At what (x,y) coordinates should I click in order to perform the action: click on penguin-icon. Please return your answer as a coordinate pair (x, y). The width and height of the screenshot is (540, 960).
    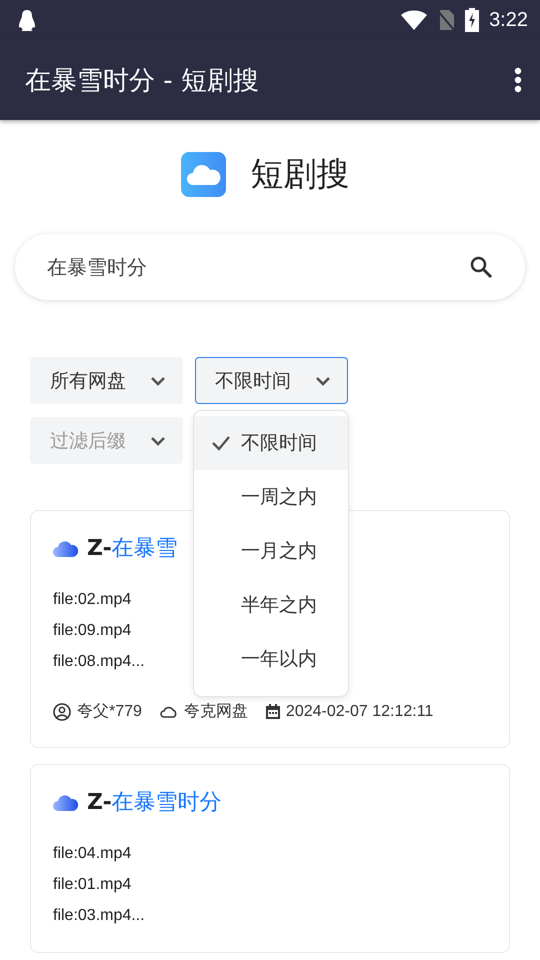
    Looking at the image, I should click on (27, 20).